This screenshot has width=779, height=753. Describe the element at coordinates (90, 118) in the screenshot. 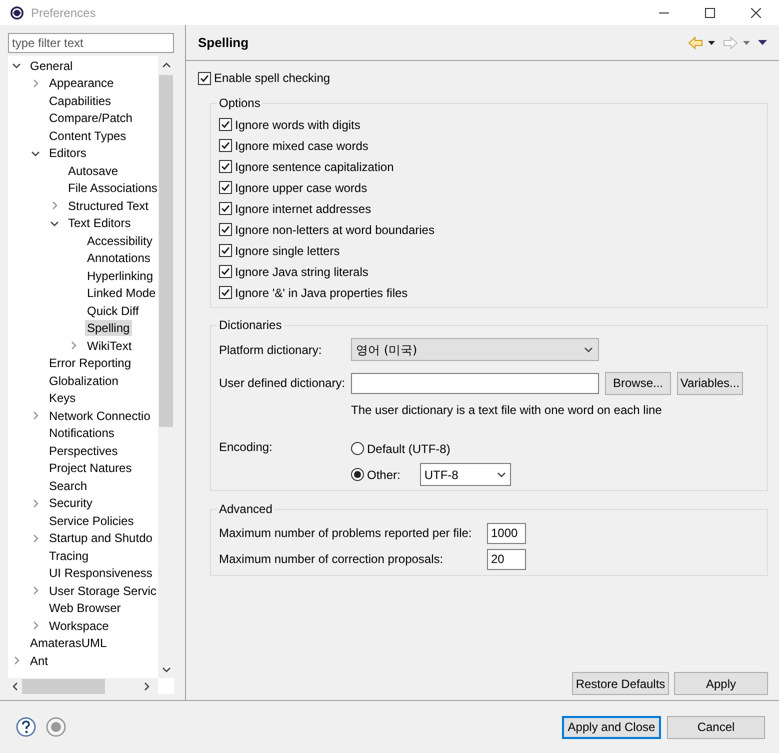

I see `tree-item: Compare/Patch` at that location.